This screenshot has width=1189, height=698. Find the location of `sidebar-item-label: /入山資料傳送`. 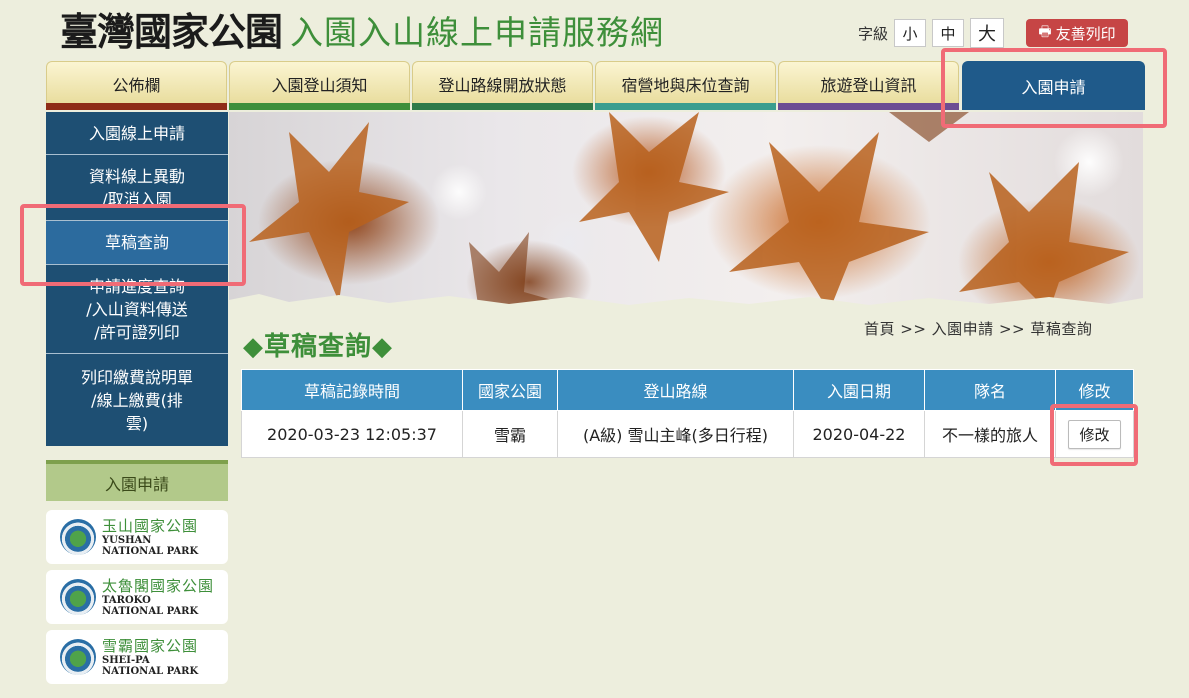

sidebar-item-label: /入山資料傳送 is located at coordinates (137, 309).